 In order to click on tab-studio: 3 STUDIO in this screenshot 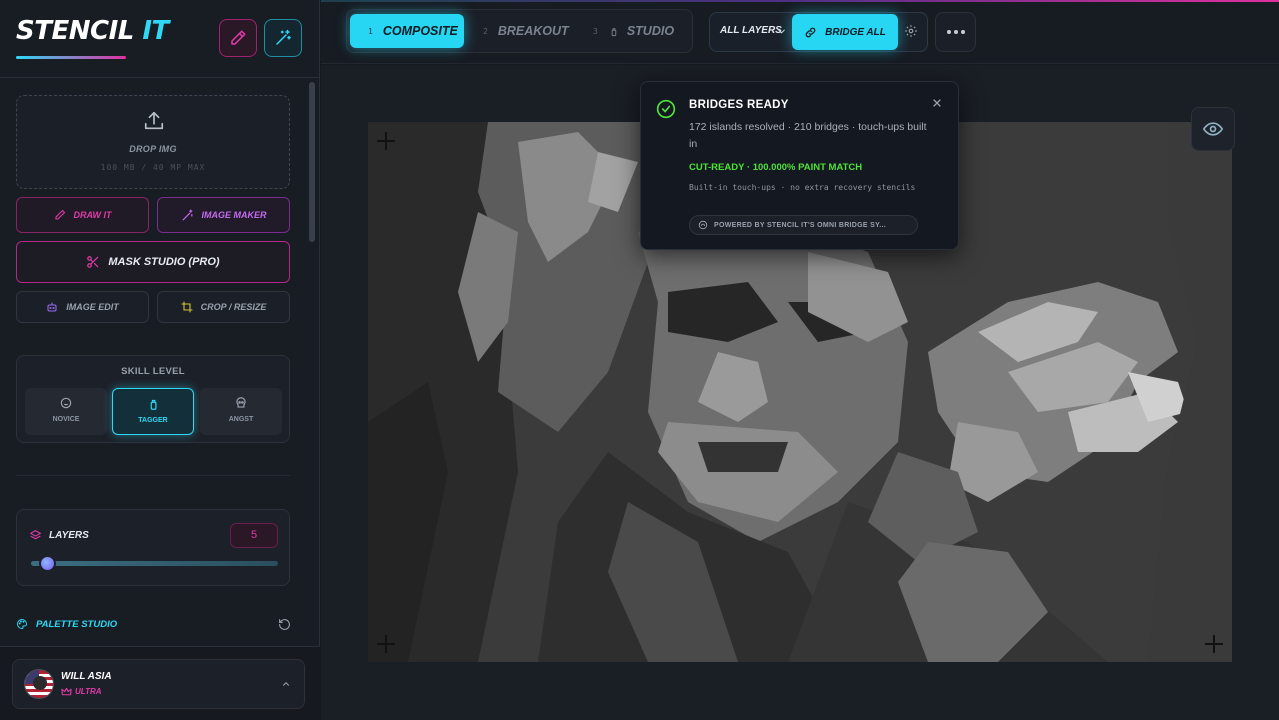, I will do `click(635, 31)`.